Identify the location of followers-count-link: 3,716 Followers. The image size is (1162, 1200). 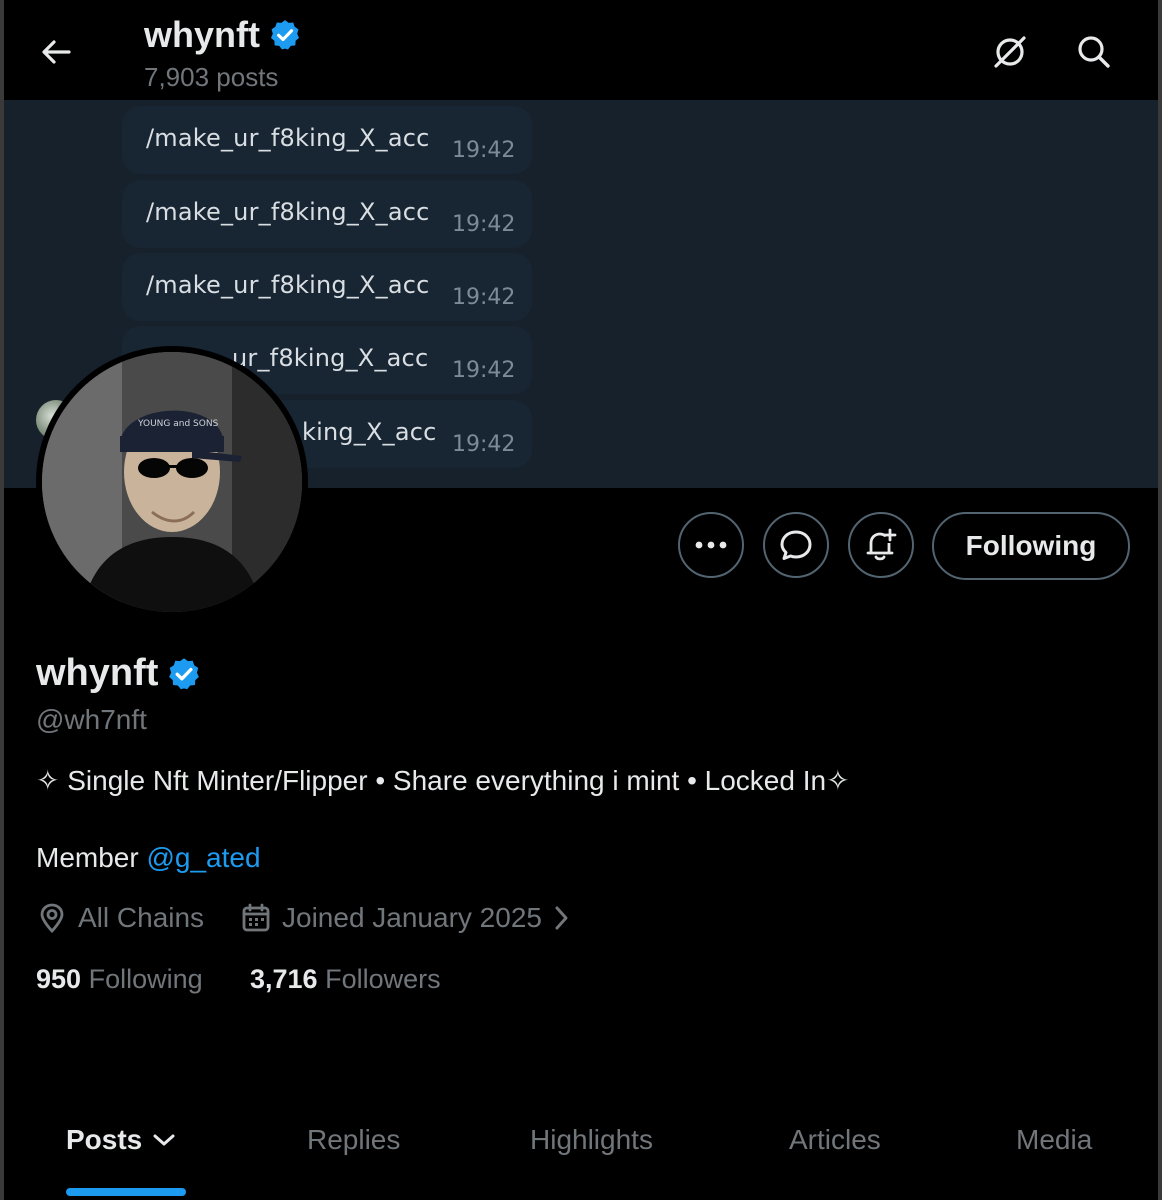
(345, 979).